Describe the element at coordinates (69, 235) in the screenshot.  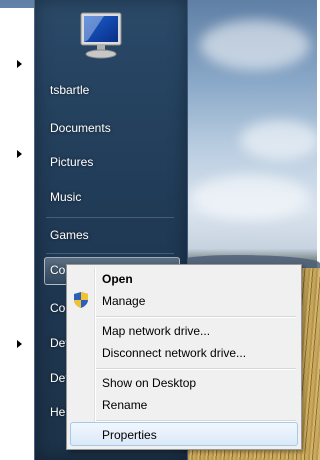
I see `start-item-games: Games` at that location.